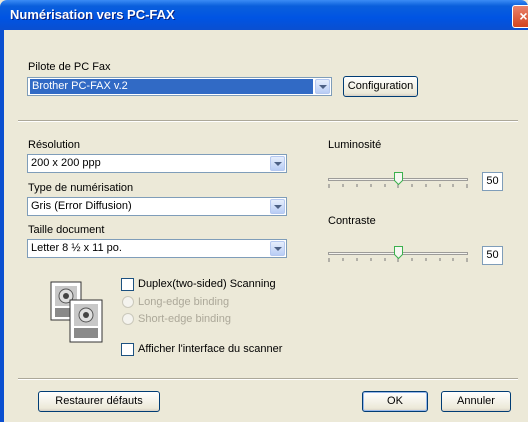 Image resolution: width=528 pixels, height=422 pixels. What do you see at coordinates (380, 86) in the screenshot?
I see `configuration-button: Configuration` at bounding box center [380, 86].